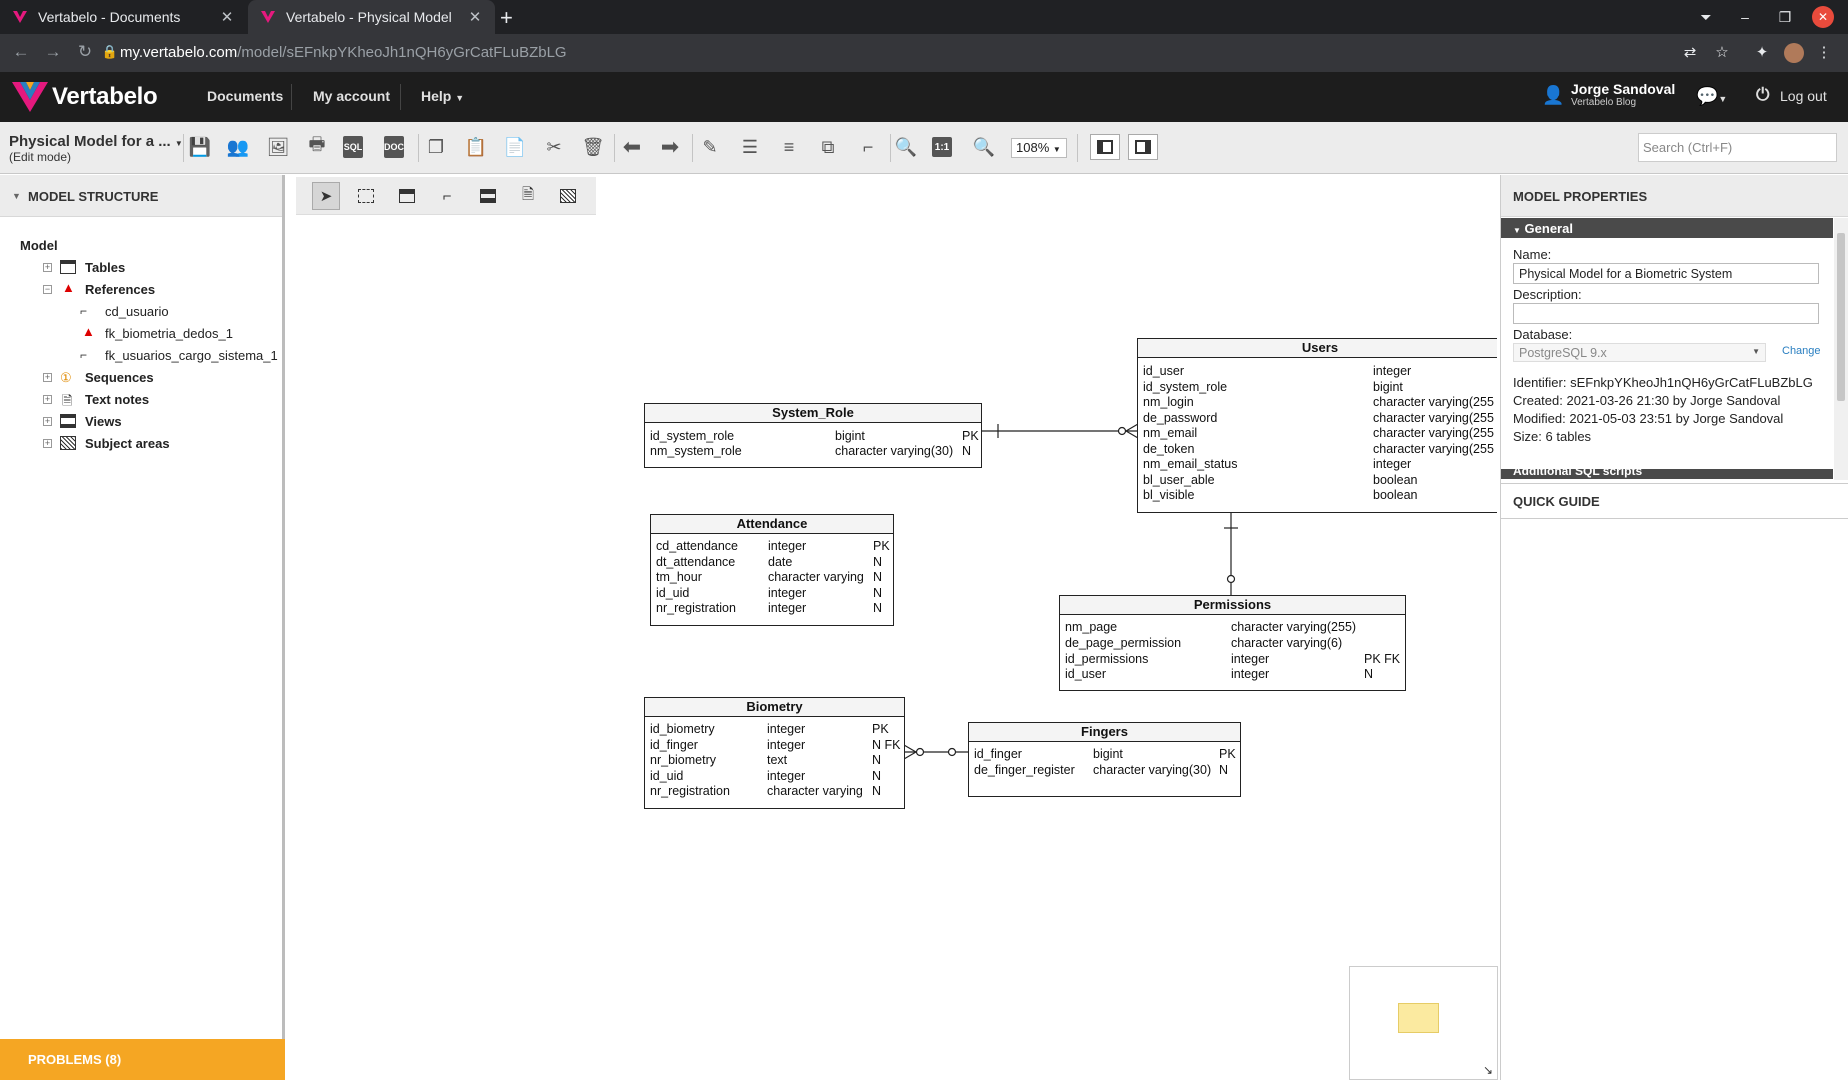 The height and width of the screenshot is (1080, 1848). What do you see at coordinates (1674, 501) in the screenshot?
I see `quick-guide-header: QUICK GUIDE` at bounding box center [1674, 501].